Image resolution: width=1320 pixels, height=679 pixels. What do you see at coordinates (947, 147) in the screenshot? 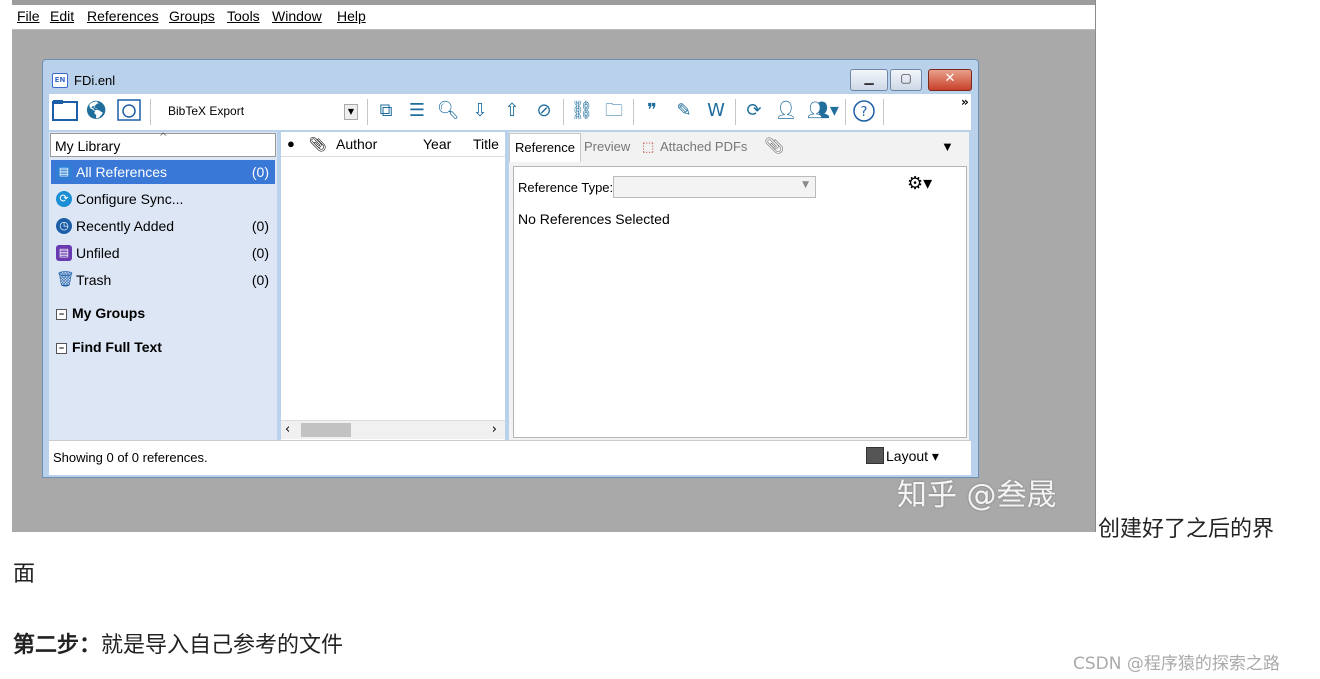
I see `panel-menu-icon: ▼` at bounding box center [947, 147].